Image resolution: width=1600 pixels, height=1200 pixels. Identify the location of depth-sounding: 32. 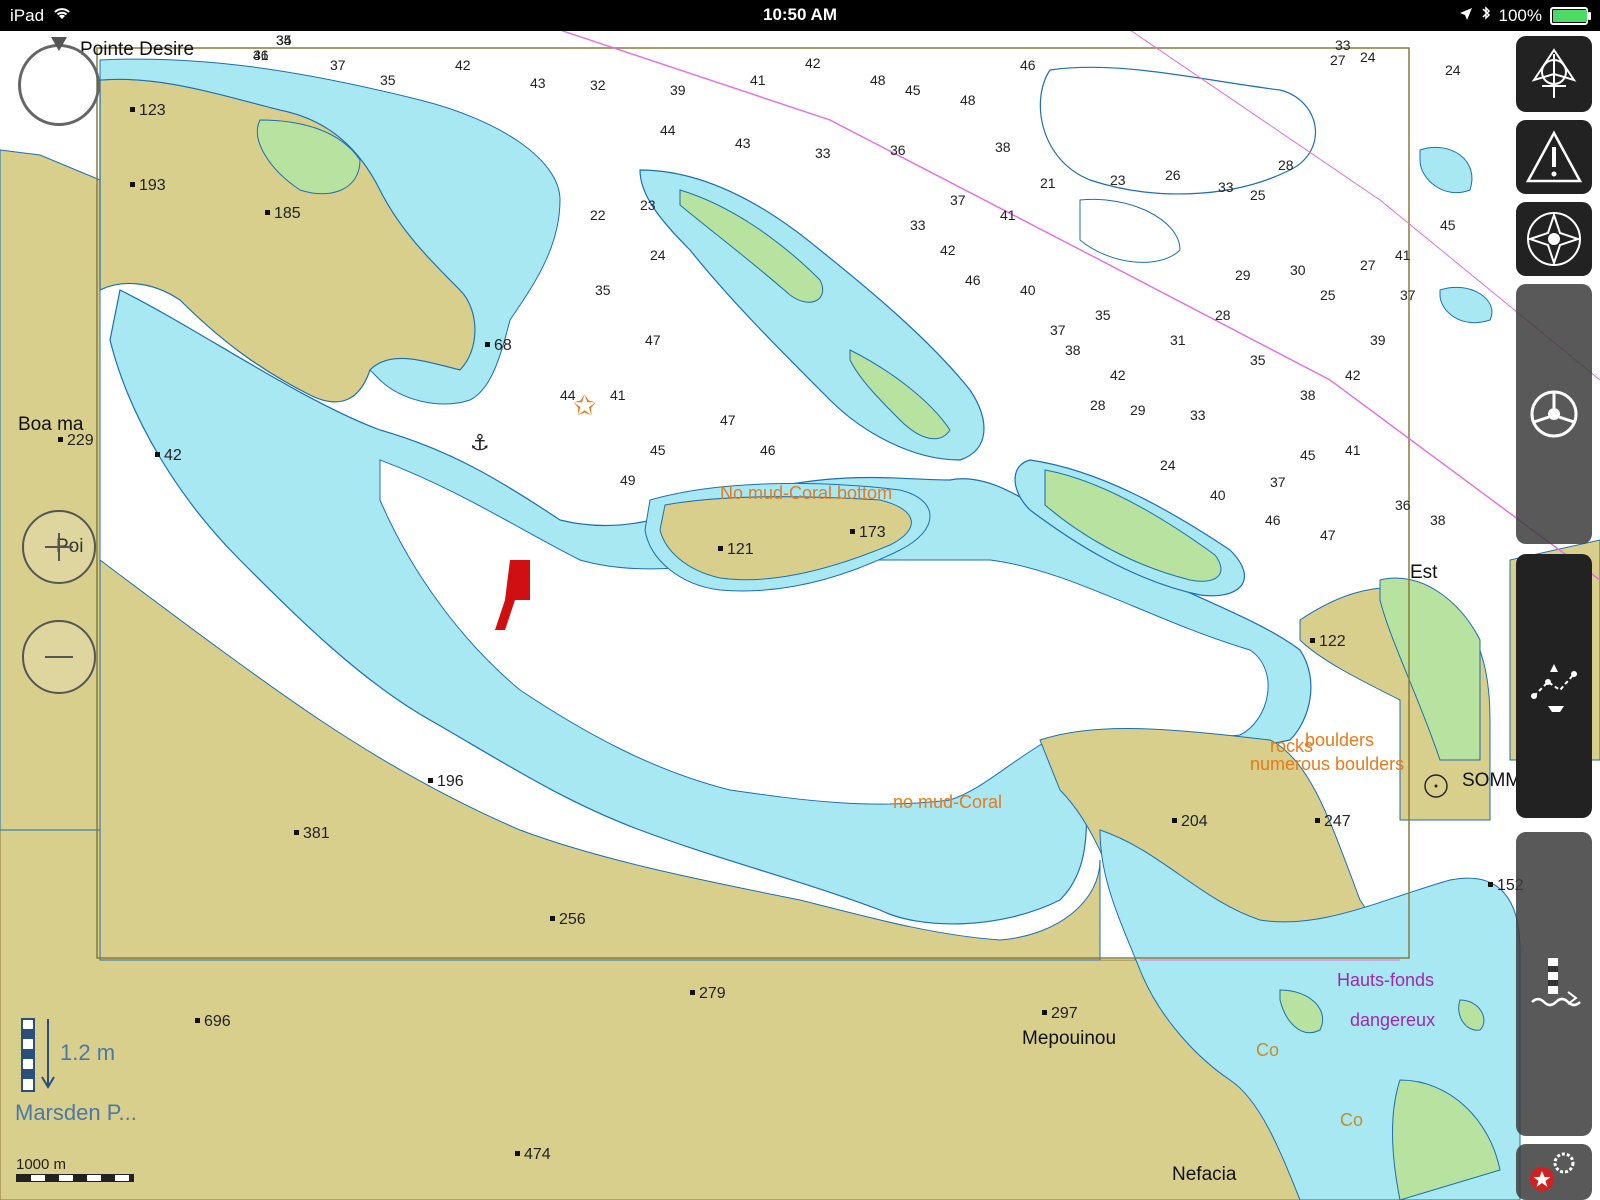
(598, 85).